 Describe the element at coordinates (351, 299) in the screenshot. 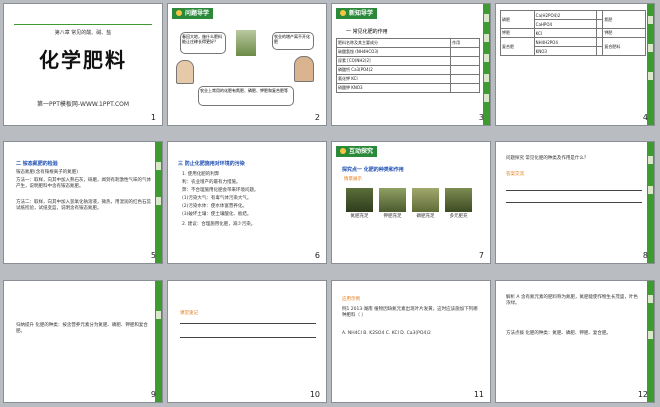

I see `slide11-tag: 应用示例` at that location.